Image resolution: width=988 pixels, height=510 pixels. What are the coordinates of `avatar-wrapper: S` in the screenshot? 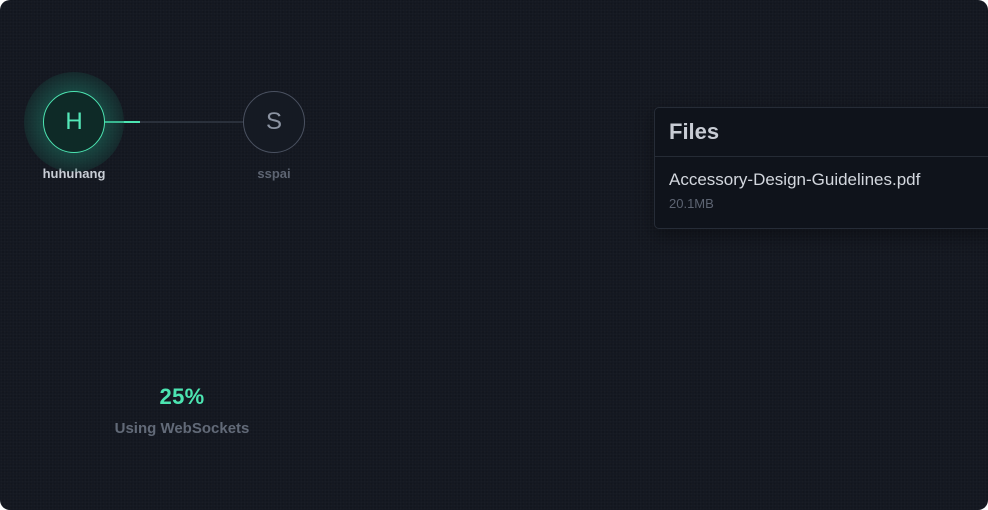 It's located at (274, 122).